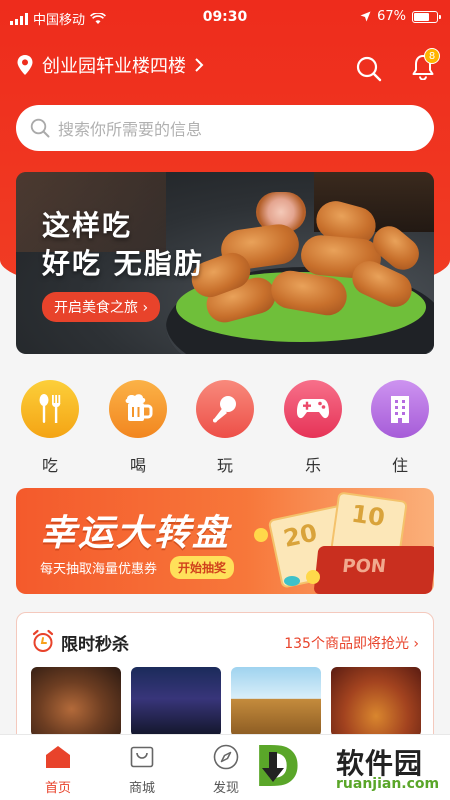 The width and height of the screenshot is (450, 800). What do you see at coordinates (432, 56) in the screenshot?
I see `notification-badge: 8` at bounding box center [432, 56].